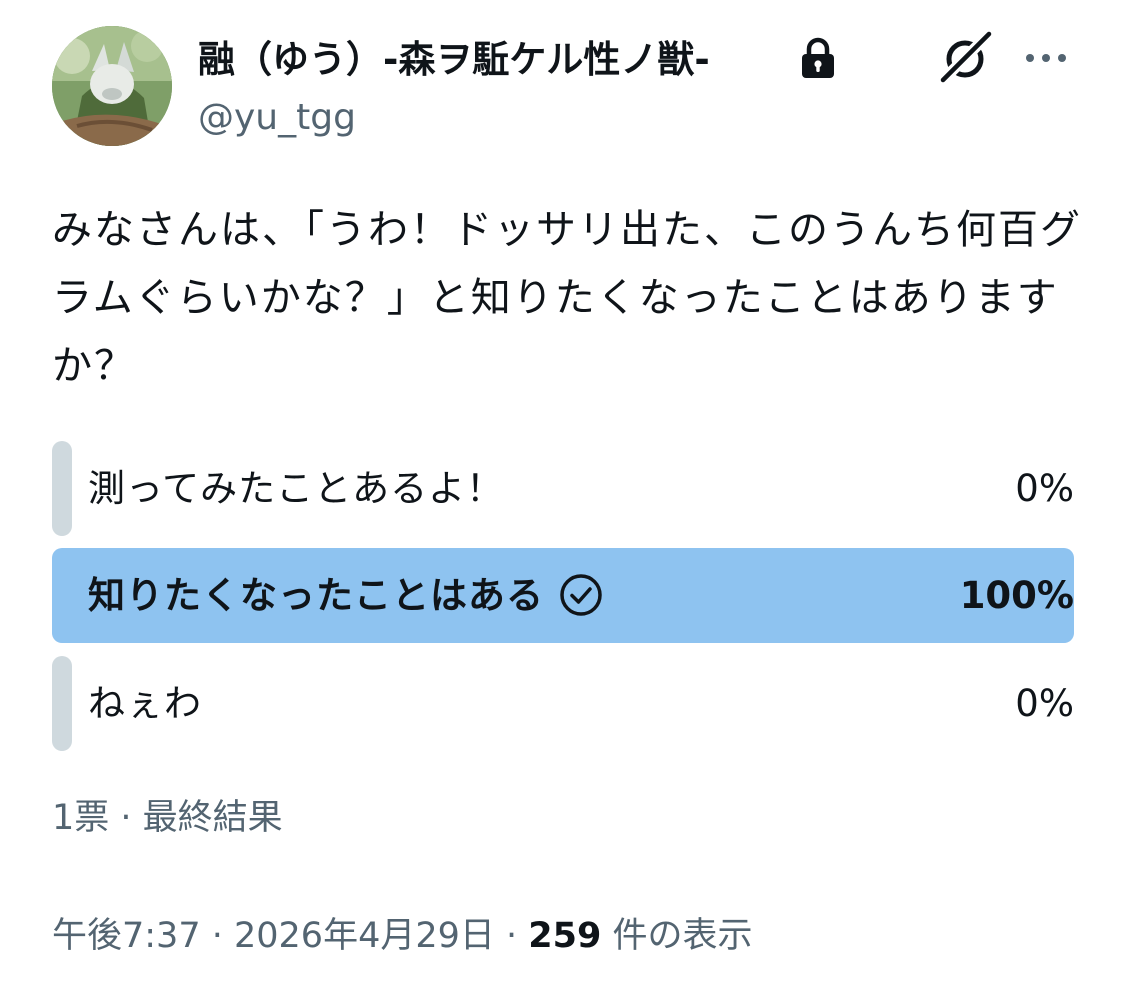  Describe the element at coordinates (145, 703) in the screenshot. I see `poll-option-label: ねぇわ` at that location.